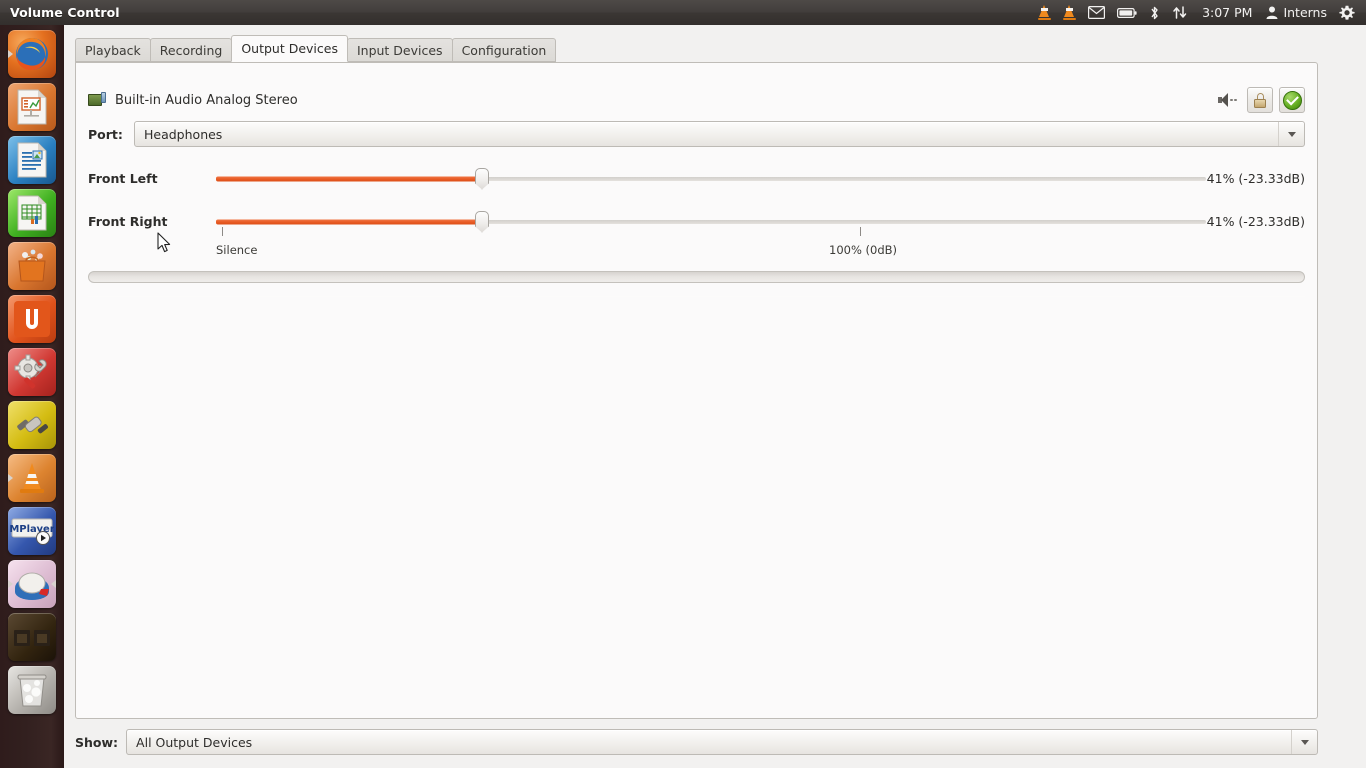 The width and height of the screenshot is (1366, 768). I want to click on channel-label: Front Left, so click(123, 178).